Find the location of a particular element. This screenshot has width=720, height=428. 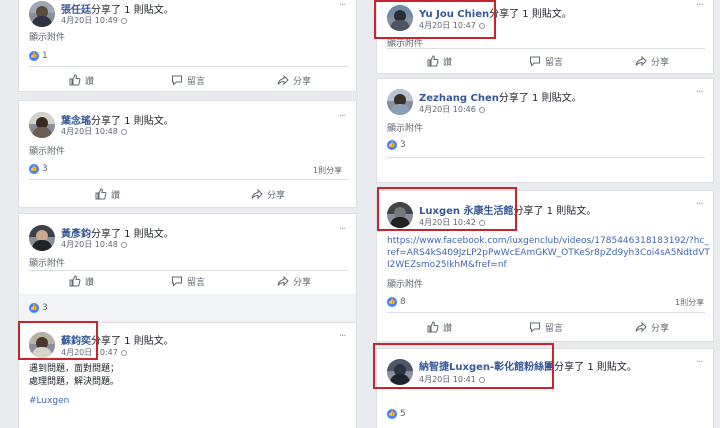

post-time: 4月20日 10:49 is located at coordinates (94, 20).